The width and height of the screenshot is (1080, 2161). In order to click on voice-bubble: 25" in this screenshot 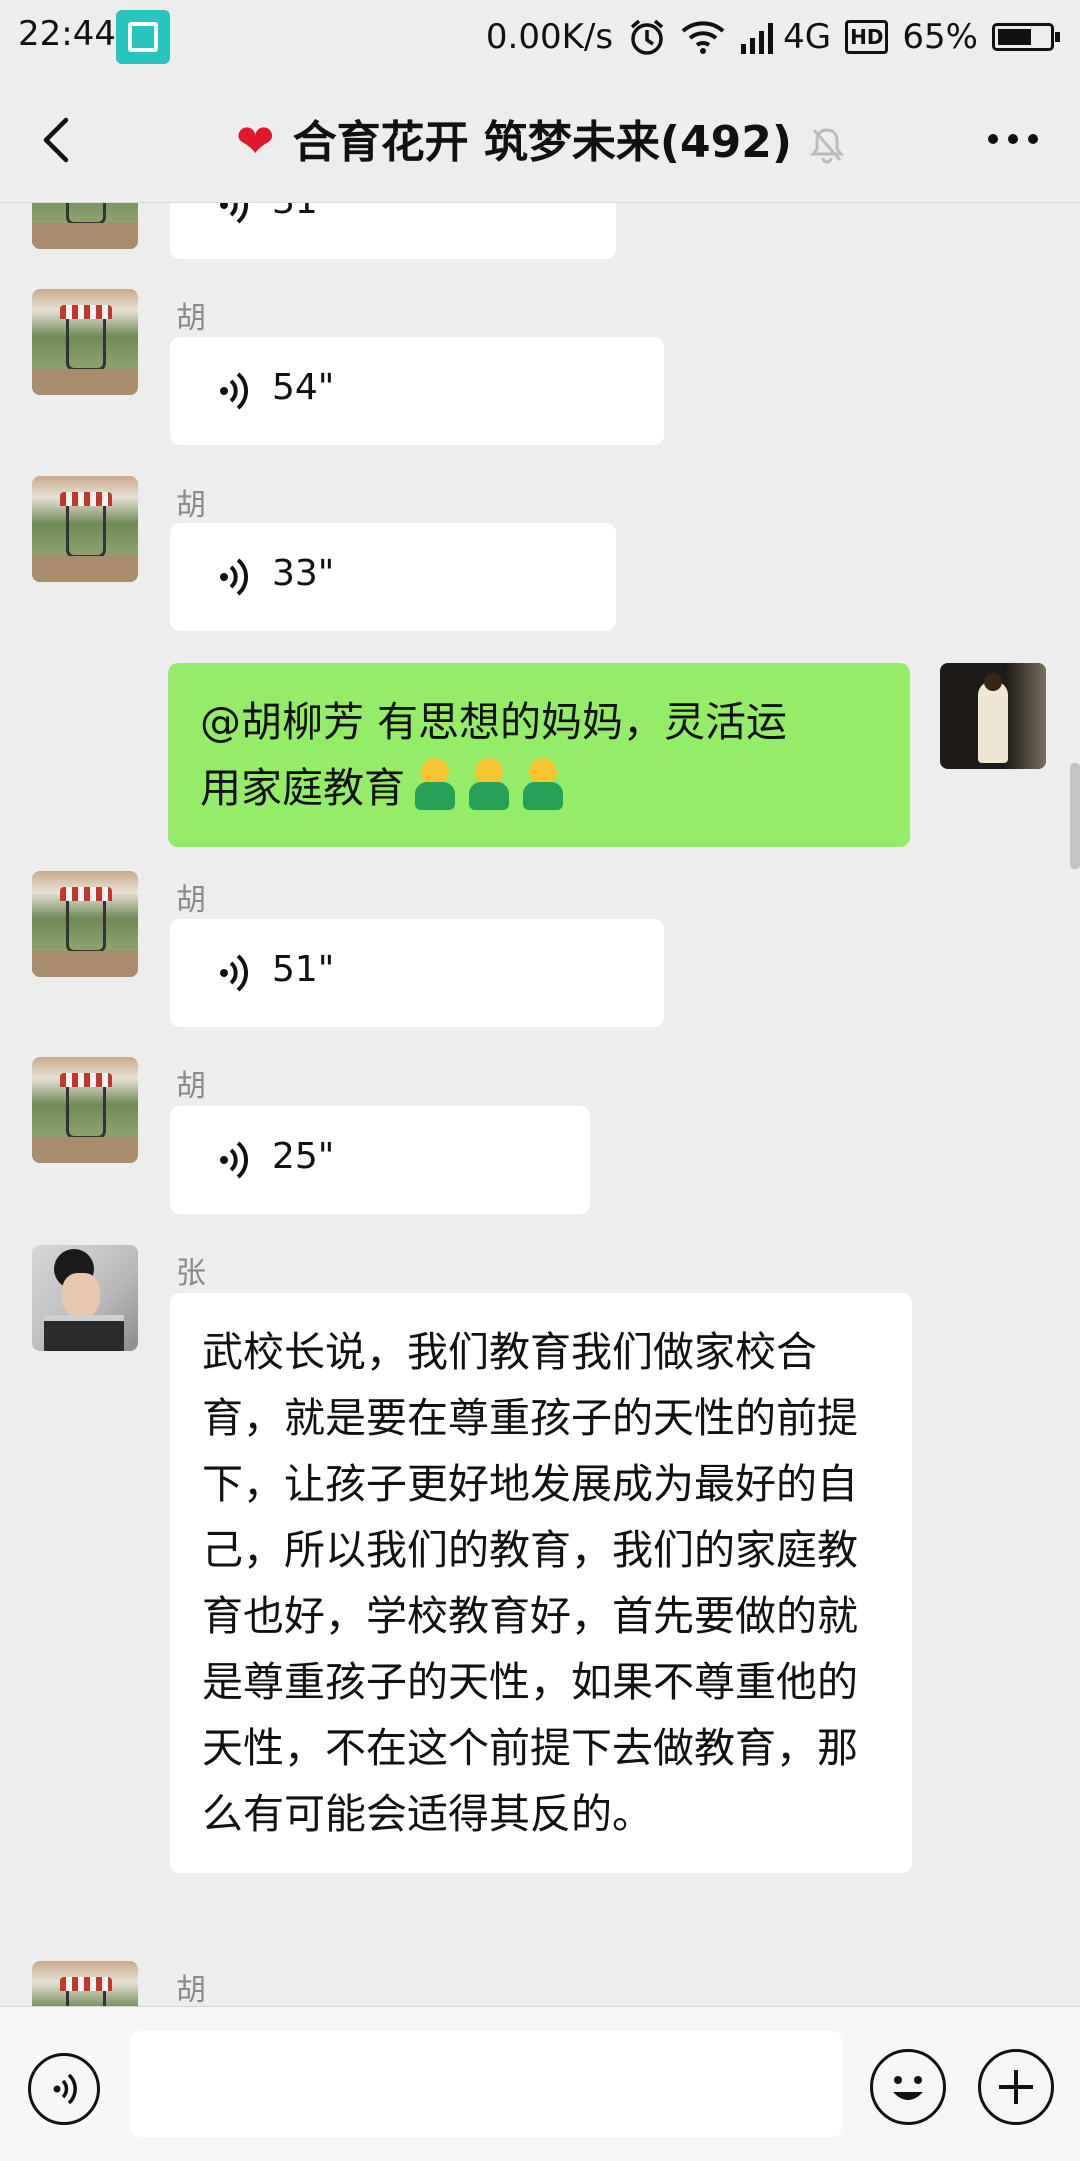, I will do `click(380, 1160)`.